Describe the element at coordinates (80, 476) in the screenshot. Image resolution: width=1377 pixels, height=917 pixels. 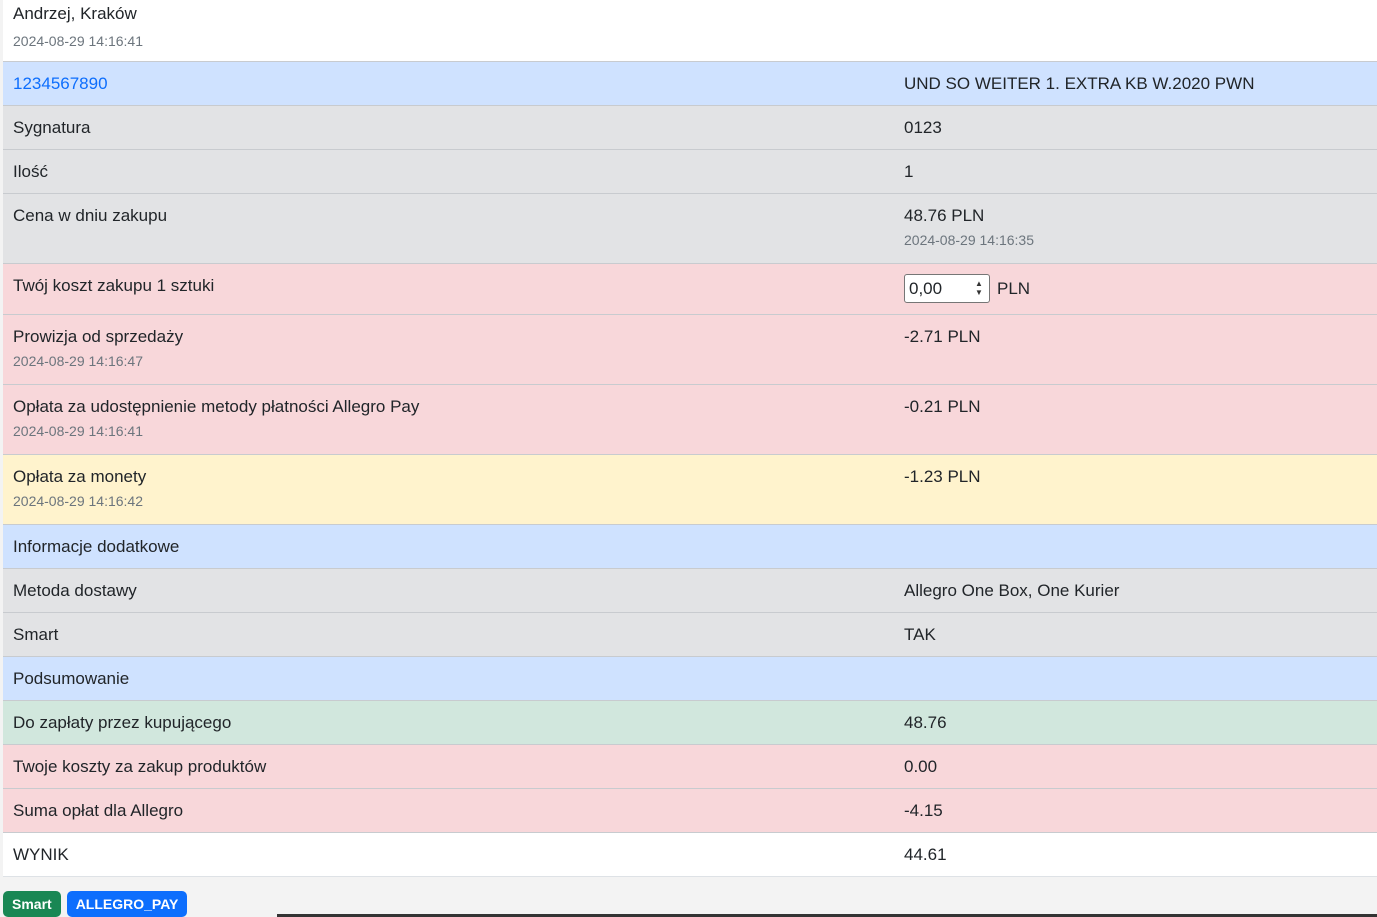
I see `coins-fee-label: Opłata za monety` at that location.